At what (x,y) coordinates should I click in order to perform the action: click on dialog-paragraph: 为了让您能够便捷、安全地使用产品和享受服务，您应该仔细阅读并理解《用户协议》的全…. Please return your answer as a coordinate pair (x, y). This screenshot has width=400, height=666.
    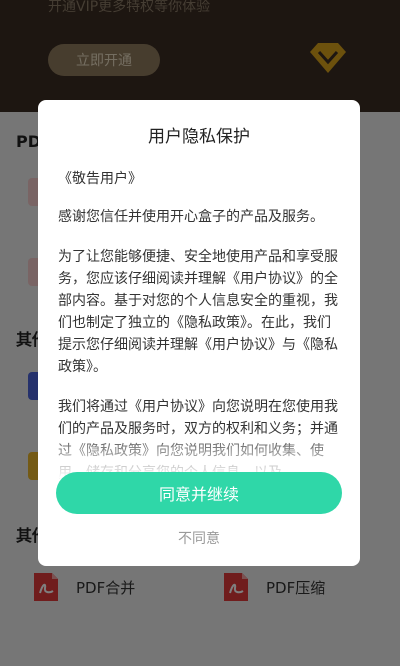
    Looking at the image, I should click on (198, 312).